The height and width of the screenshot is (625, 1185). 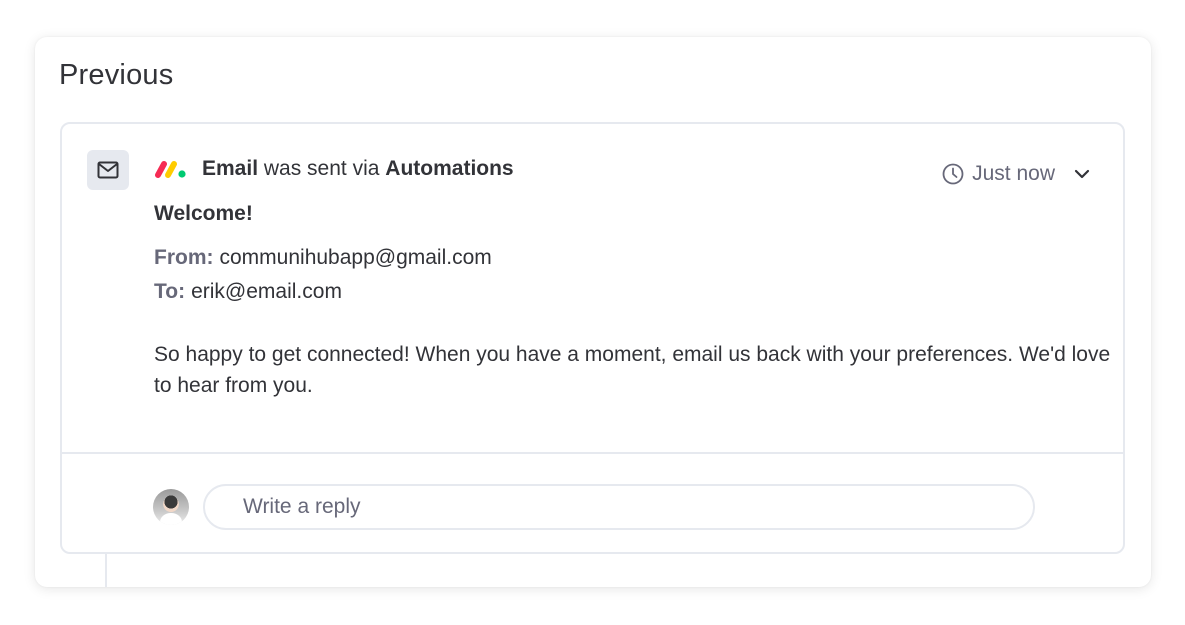 I want to click on reply-input, so click(x=619, y=507).